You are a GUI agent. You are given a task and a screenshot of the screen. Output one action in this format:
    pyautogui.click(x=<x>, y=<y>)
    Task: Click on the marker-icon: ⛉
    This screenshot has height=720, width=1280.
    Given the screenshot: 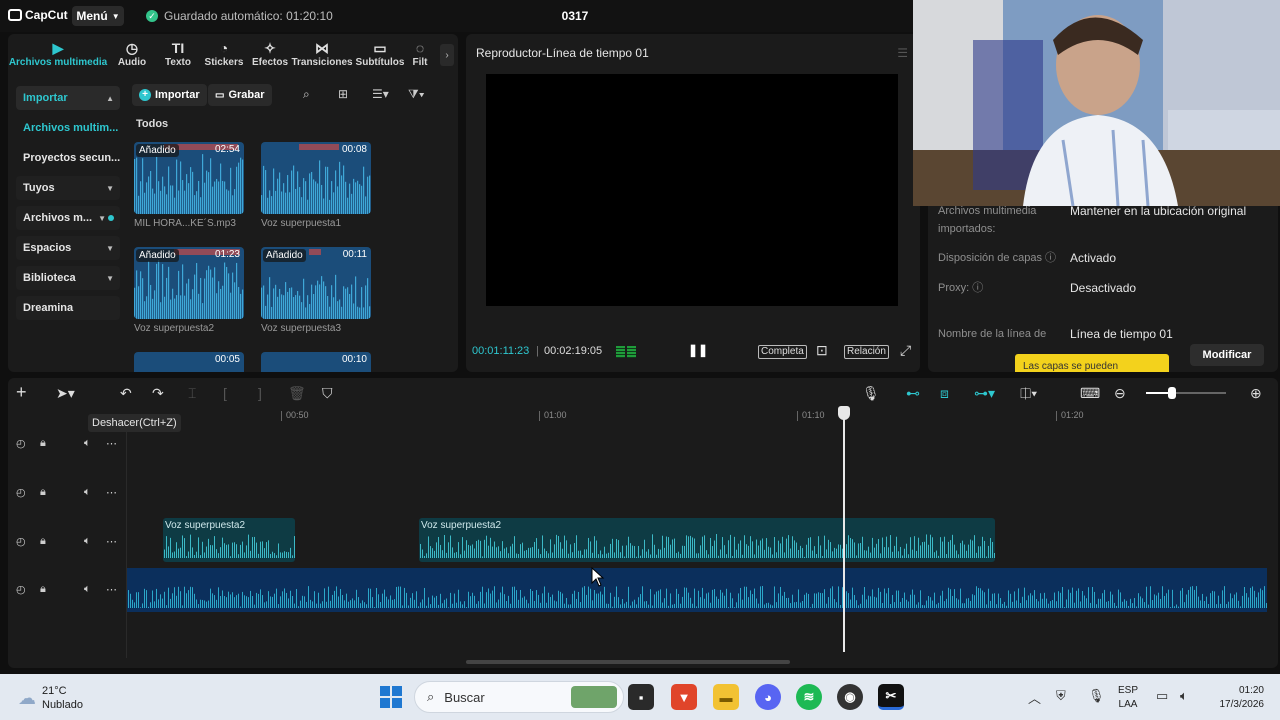 What is the action you would take?
    pyautogui.click(x=327, y=393)
    